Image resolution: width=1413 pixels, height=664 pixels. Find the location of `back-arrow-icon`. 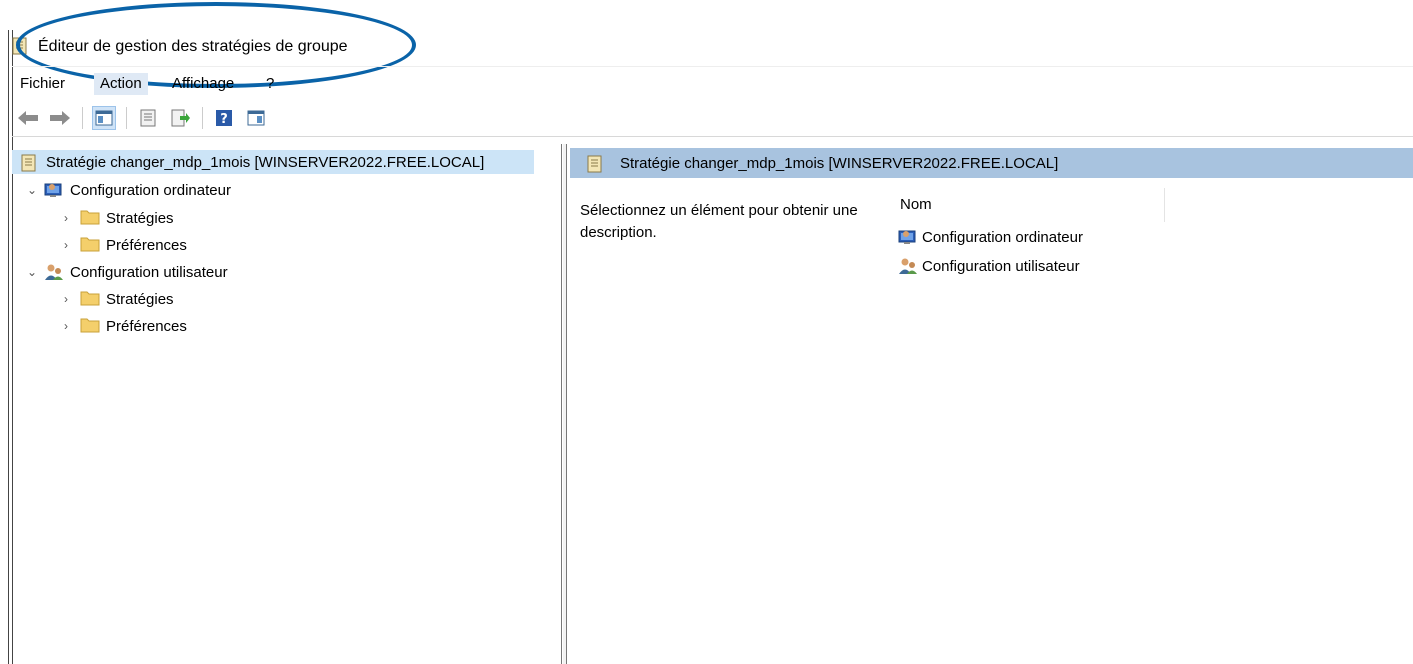

back-arrow-icon is located at coordinates (28, 118).